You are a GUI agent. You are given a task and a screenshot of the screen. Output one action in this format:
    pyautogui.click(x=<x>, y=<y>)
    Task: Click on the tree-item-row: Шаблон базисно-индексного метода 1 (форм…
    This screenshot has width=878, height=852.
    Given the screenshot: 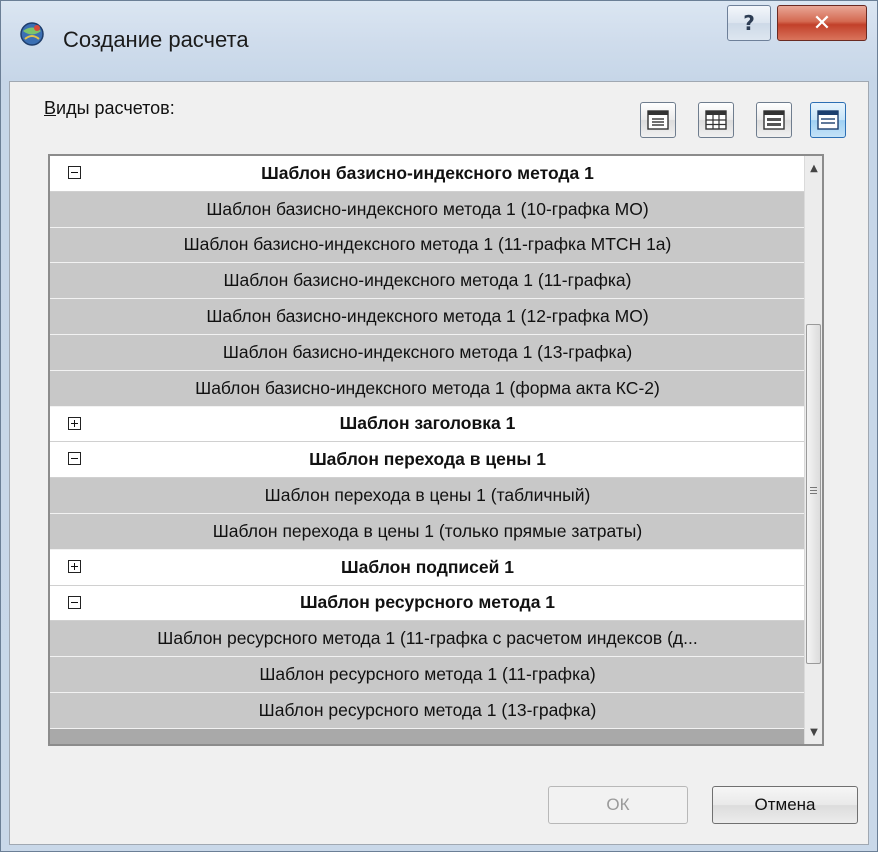 What is the action you would take?
    pyautogui.click(x=428, y=388)
    